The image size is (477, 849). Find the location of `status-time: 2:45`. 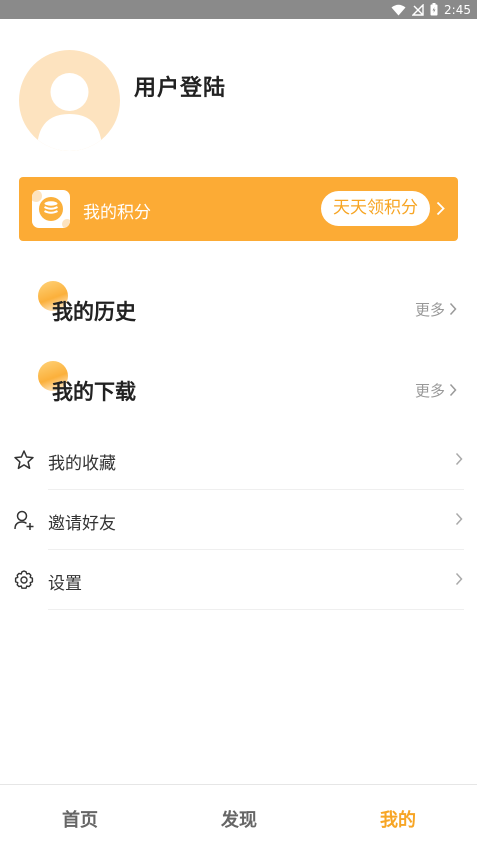

status-time: 2:45 is located at coordinates (457, 9).